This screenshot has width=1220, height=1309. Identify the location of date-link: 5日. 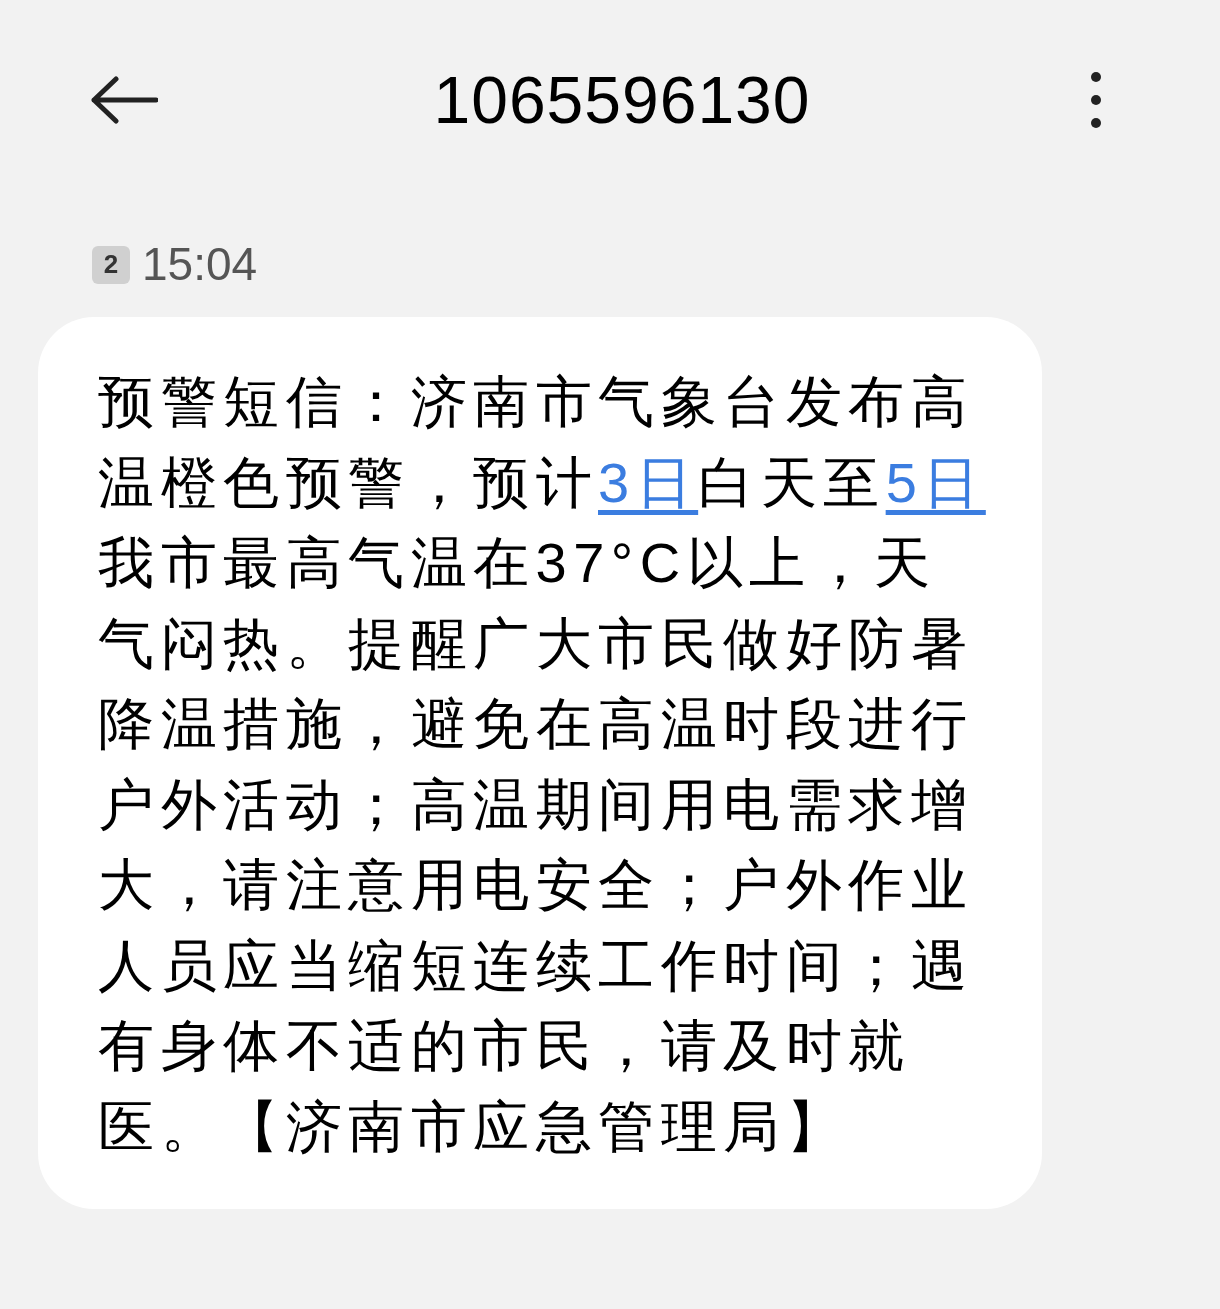
(935, 482).